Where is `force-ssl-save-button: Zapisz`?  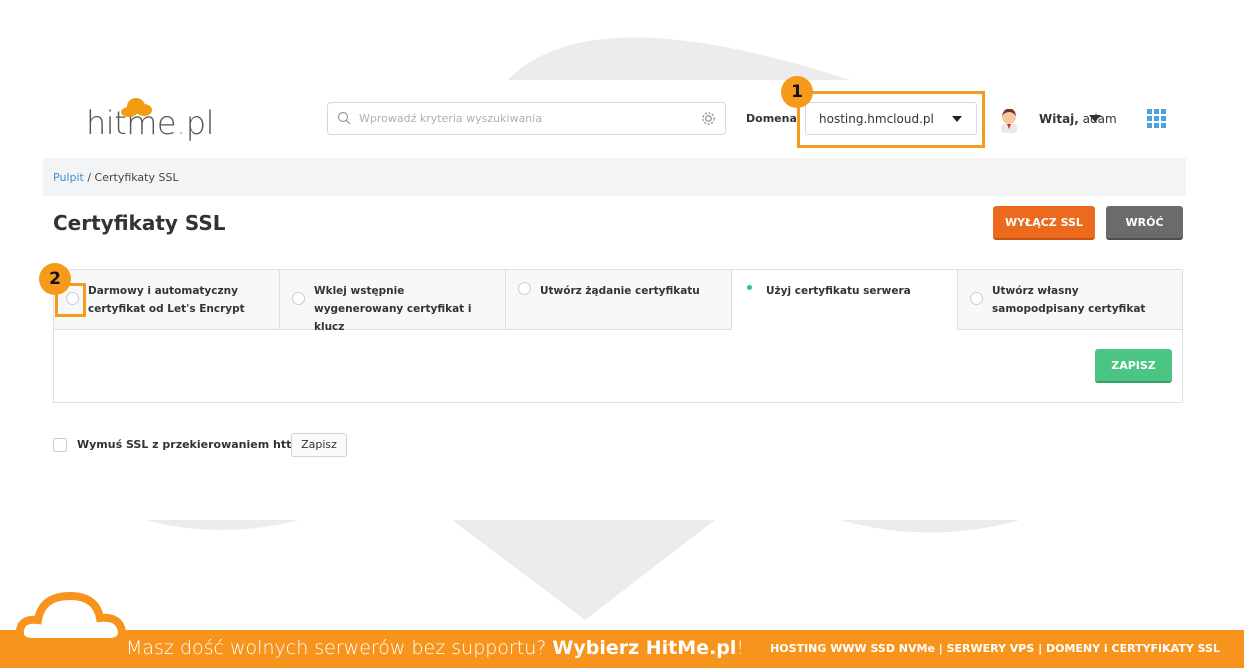
force-ssl-save-button: Zapisz is located at coordinates (319, 445).